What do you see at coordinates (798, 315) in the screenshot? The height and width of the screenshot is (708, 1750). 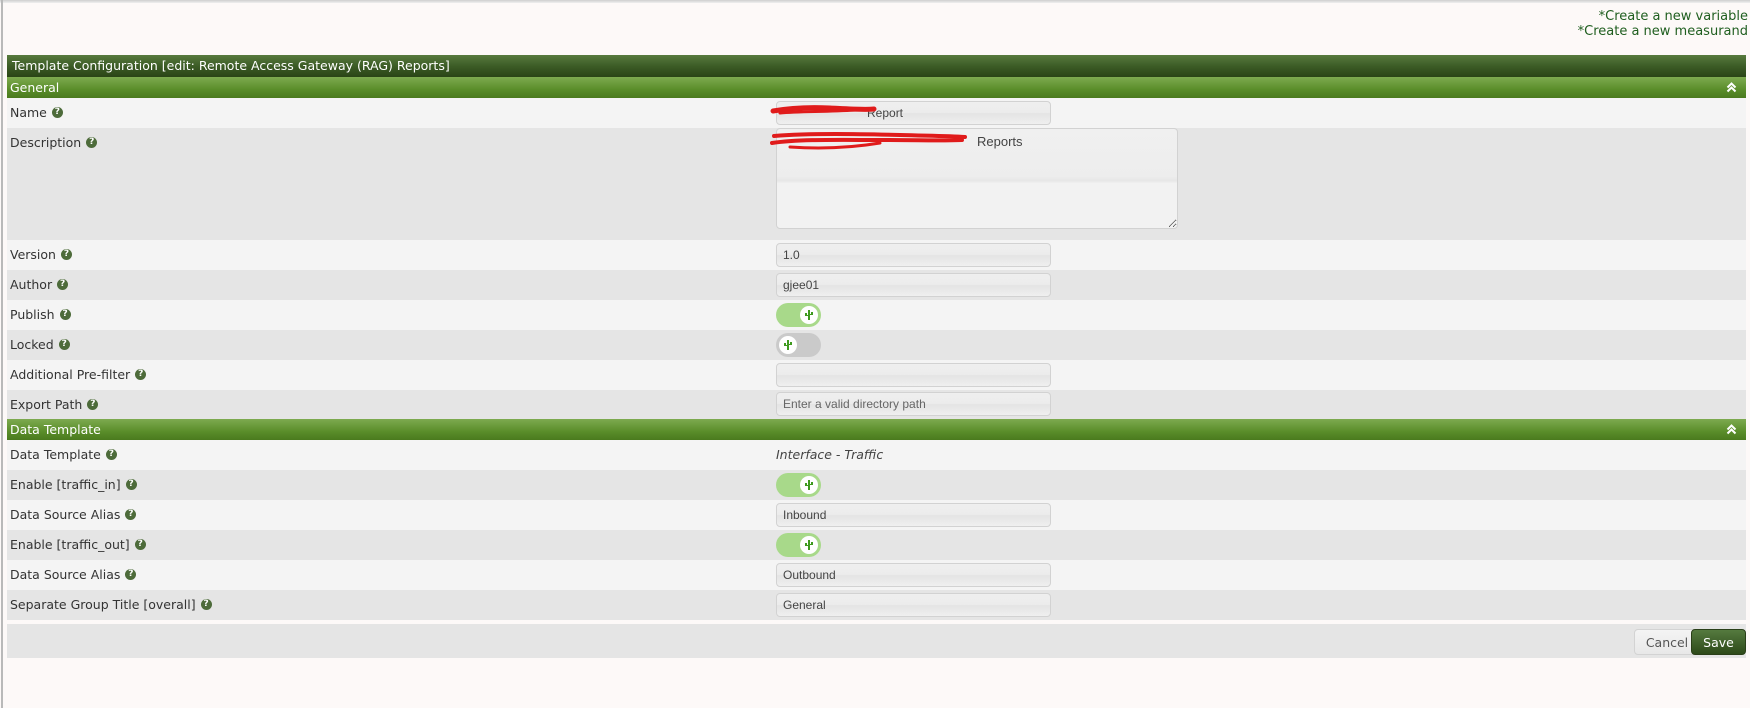 I see `publish-toggle` at bounding box center [798, 315].